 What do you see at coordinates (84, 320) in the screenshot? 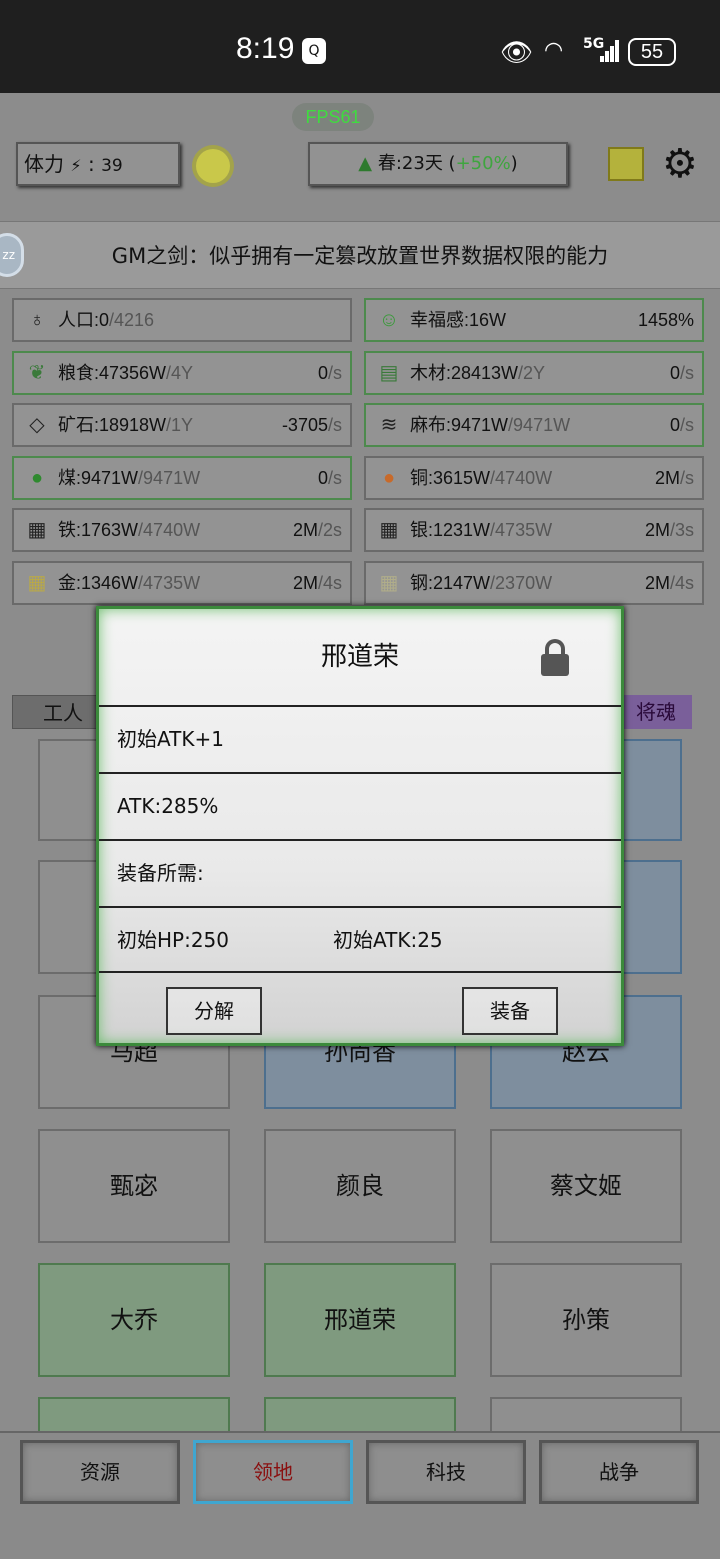
I see `resource-name: 人口:0` at bounding box center [84, 320].